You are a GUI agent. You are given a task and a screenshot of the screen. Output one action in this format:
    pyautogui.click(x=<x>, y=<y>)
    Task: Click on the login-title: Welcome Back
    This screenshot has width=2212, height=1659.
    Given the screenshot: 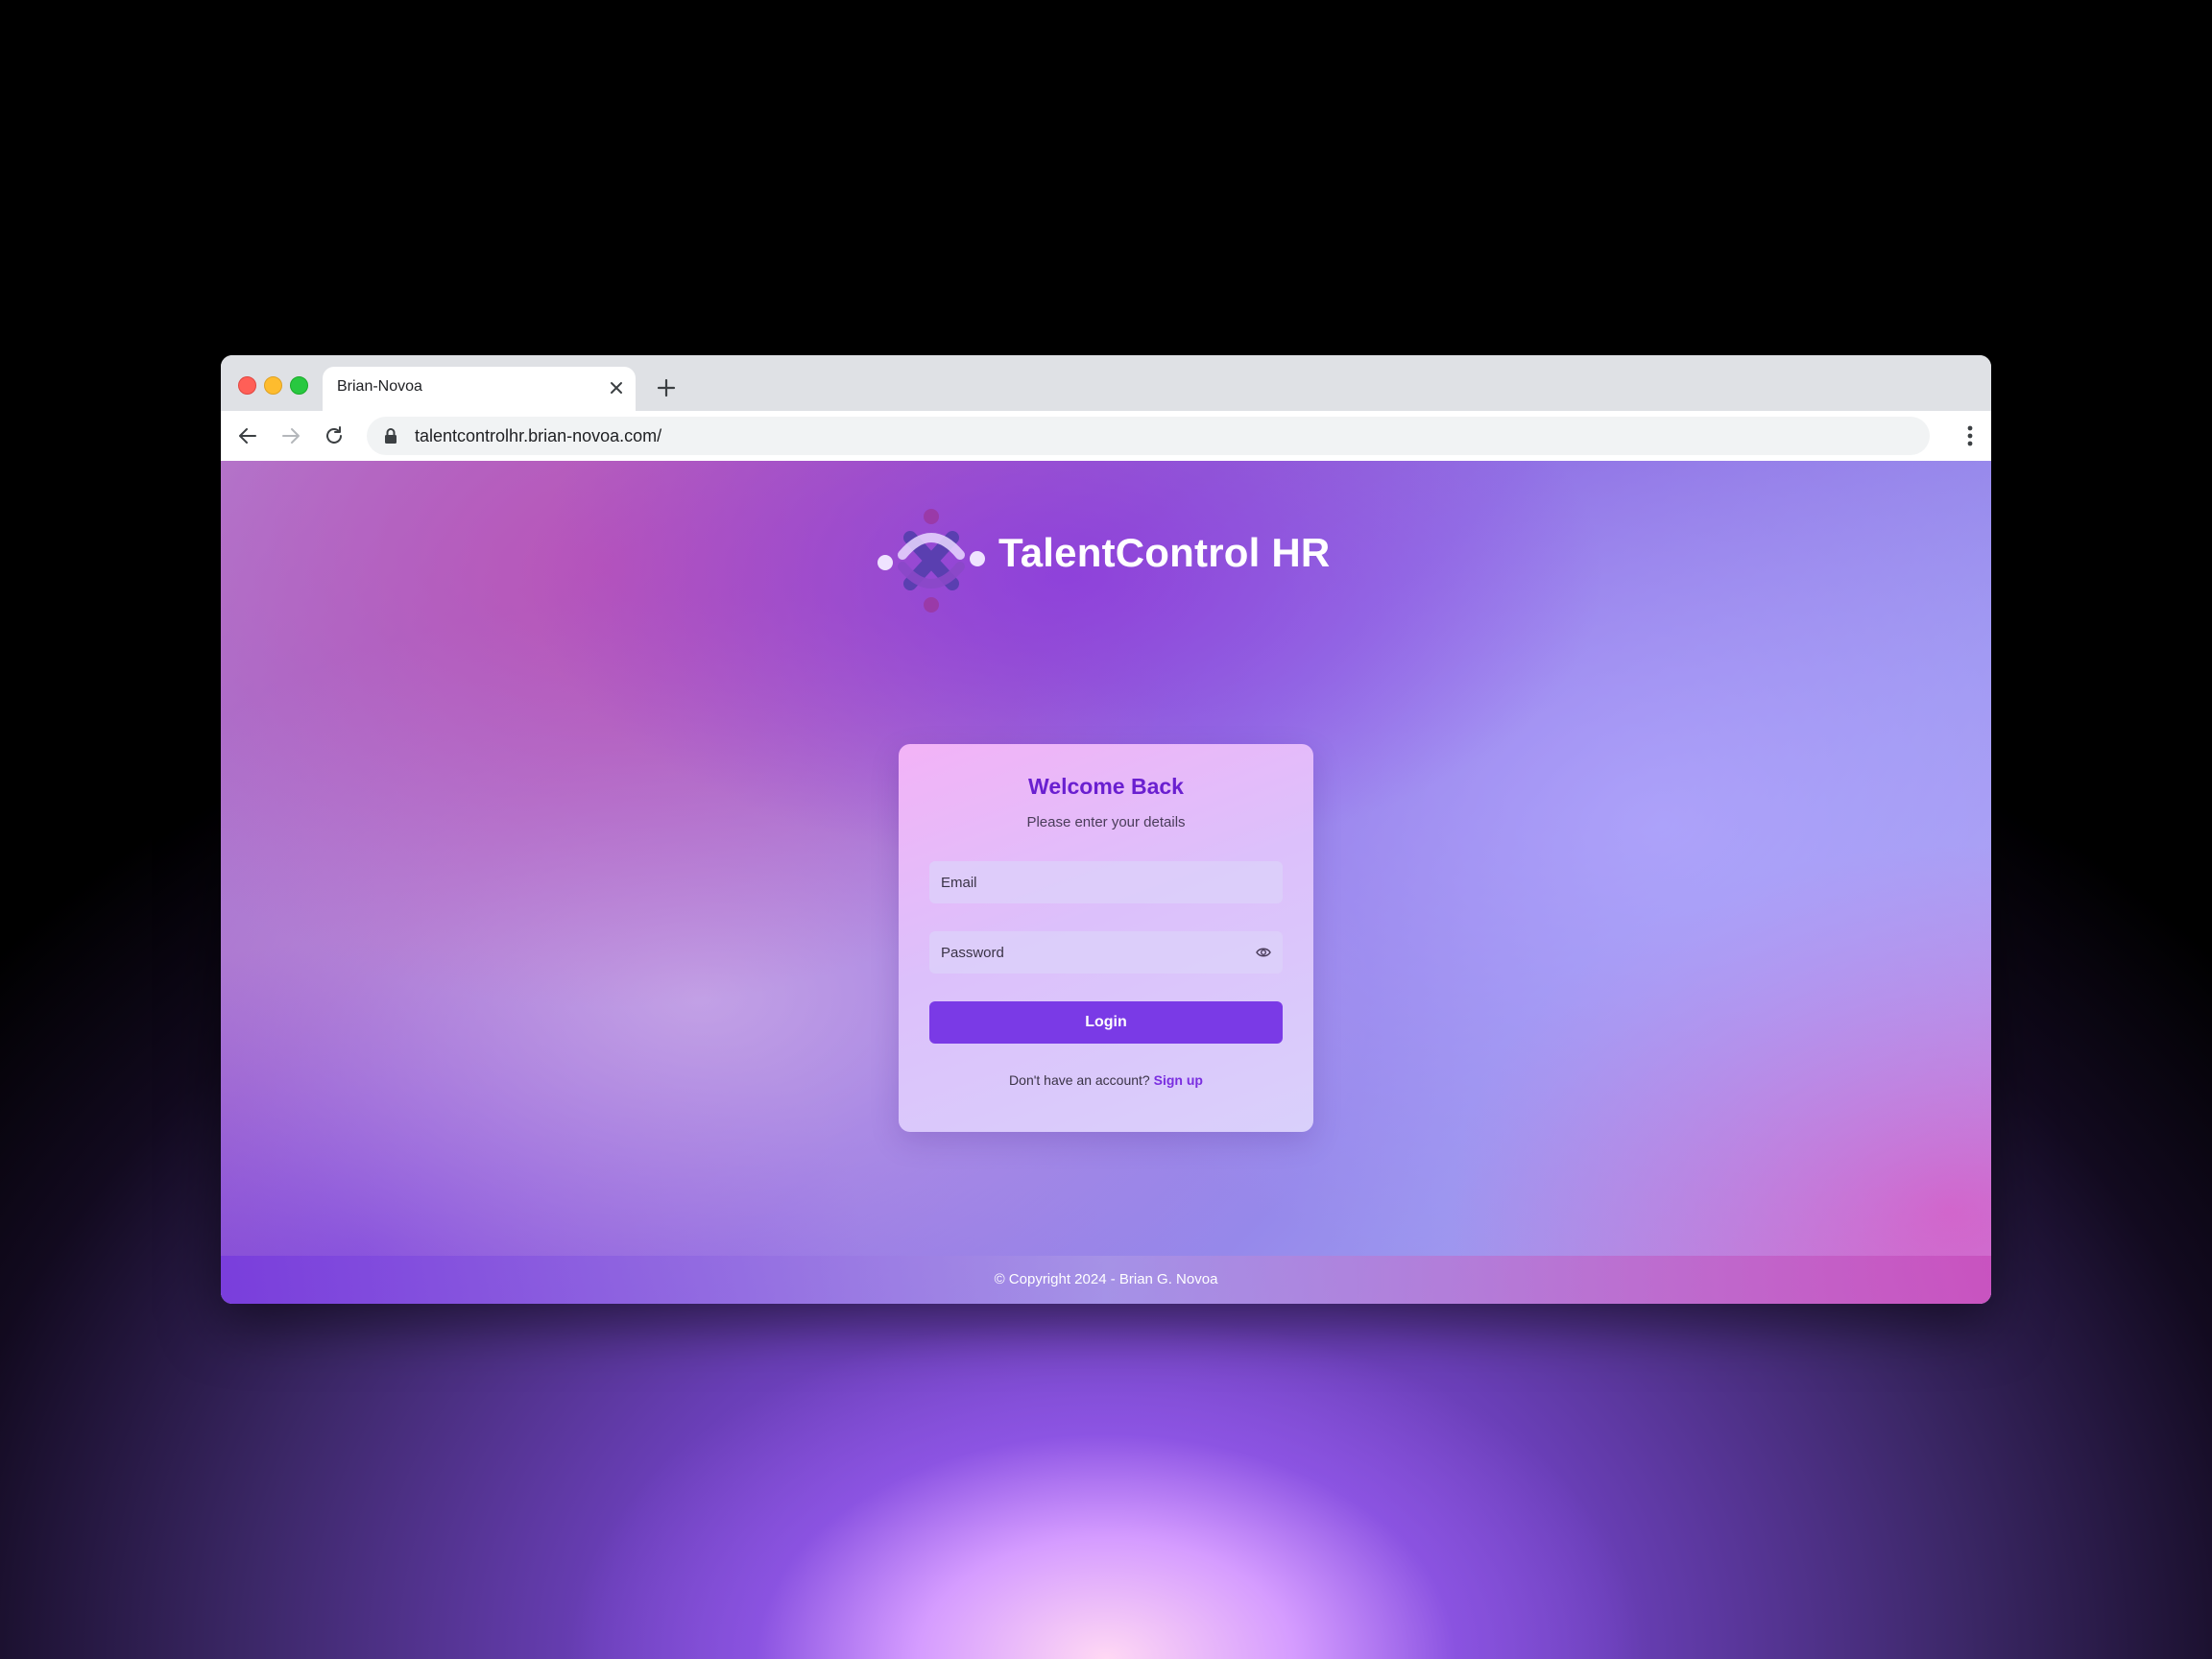 What is the action you would take?
    pyautogui.click(x=1106, y=786)
    